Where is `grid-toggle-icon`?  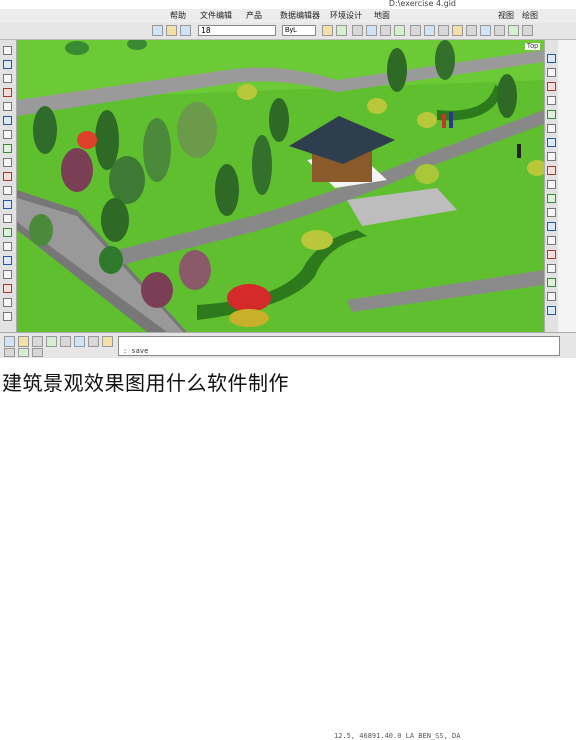
grid-toggle-icon is located at coordinates (79, 341).